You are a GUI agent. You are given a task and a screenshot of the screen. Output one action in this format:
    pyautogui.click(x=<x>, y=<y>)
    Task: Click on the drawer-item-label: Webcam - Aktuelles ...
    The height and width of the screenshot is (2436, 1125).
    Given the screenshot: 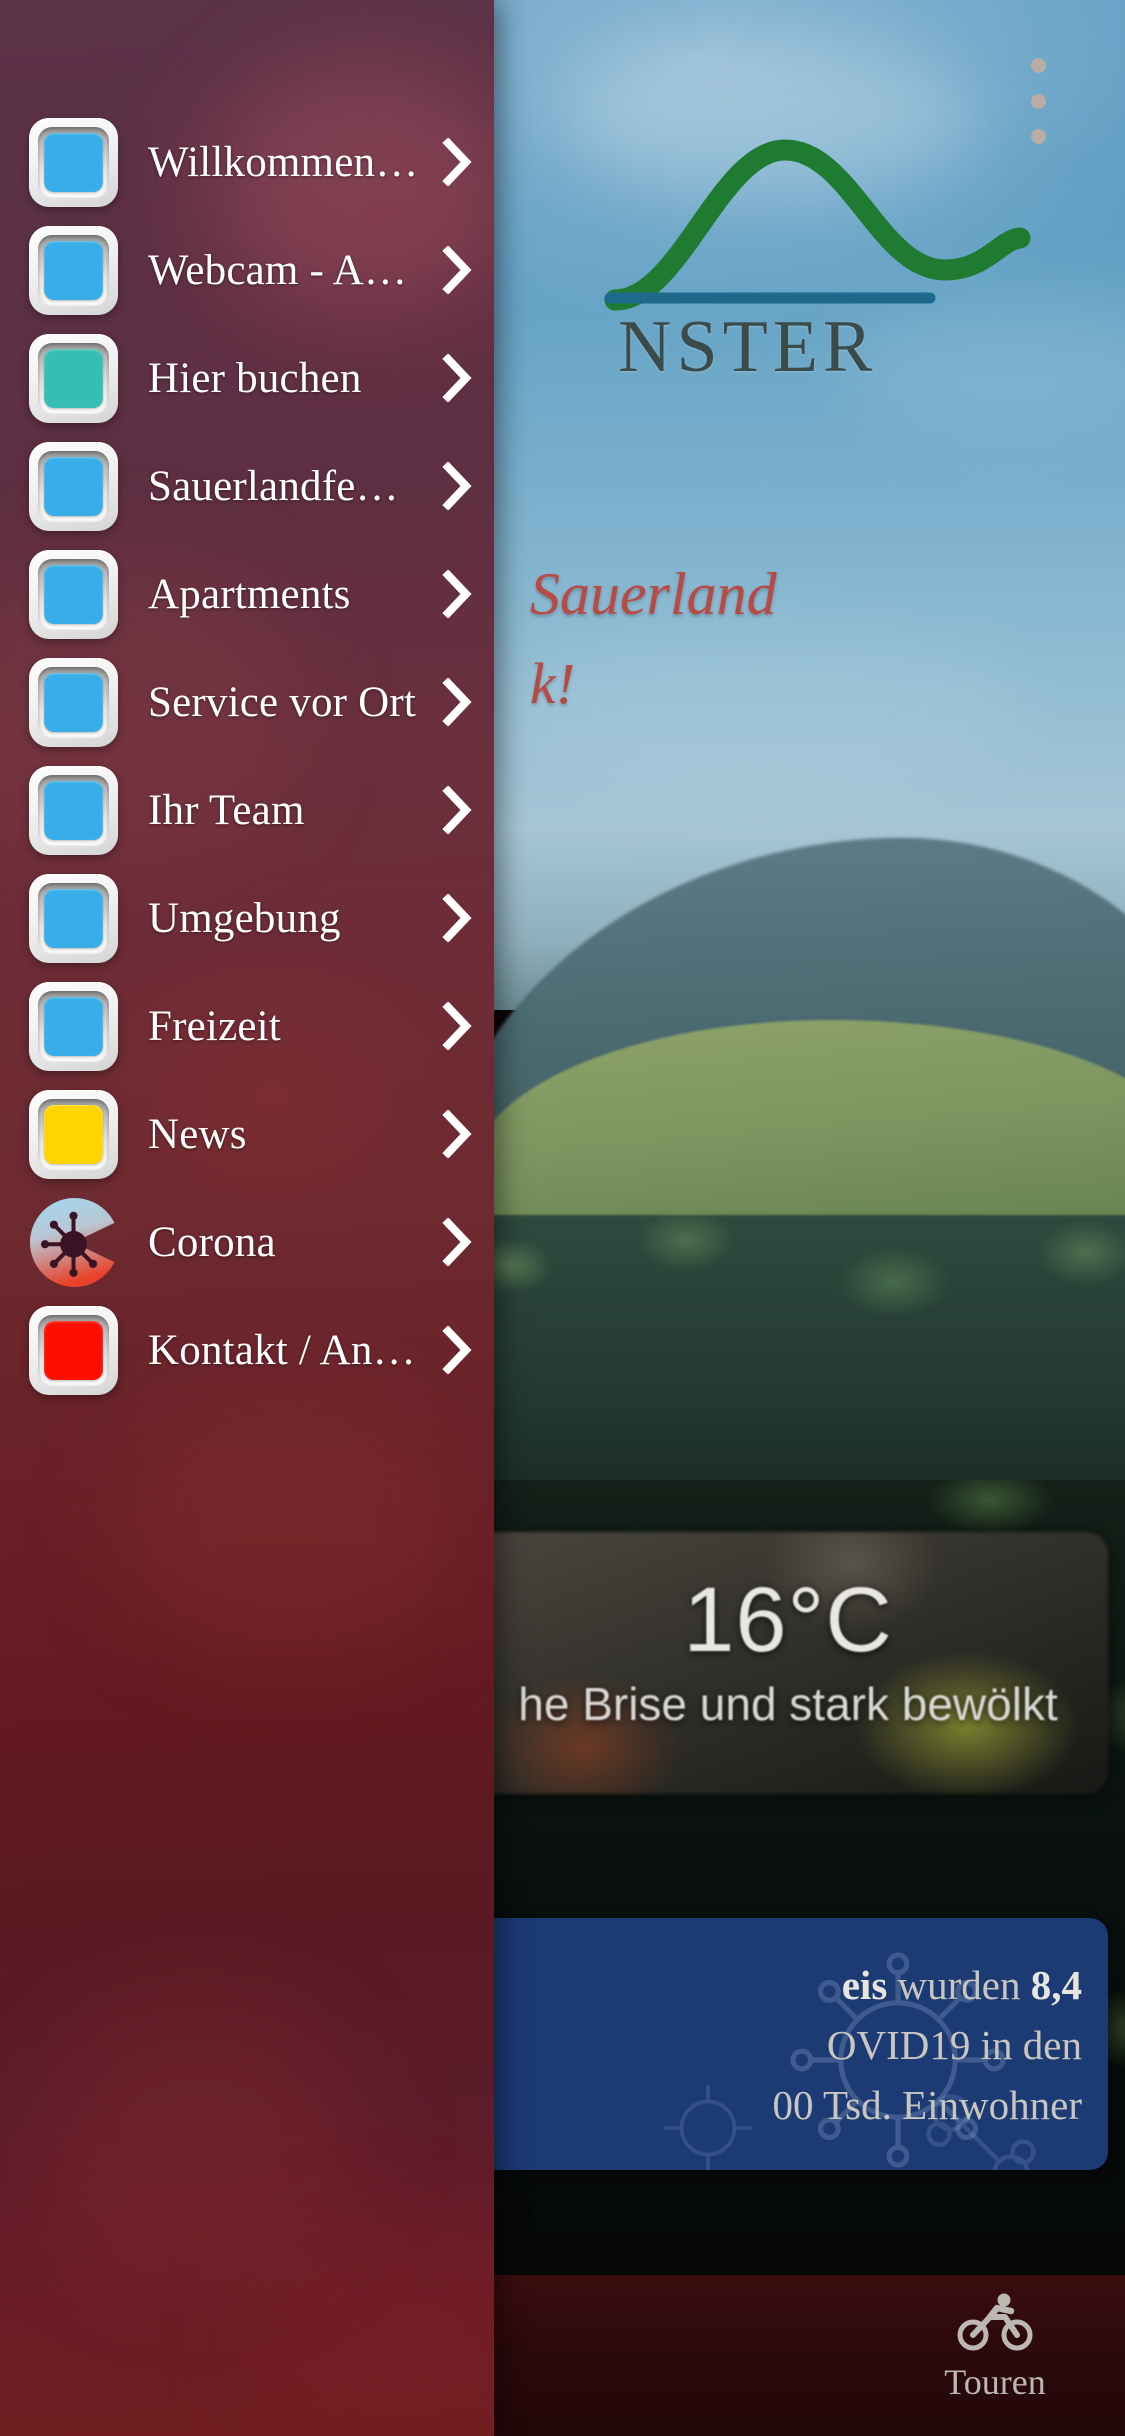 What is the action you would take?
    pyautogui.click(x=291, y=270)
    